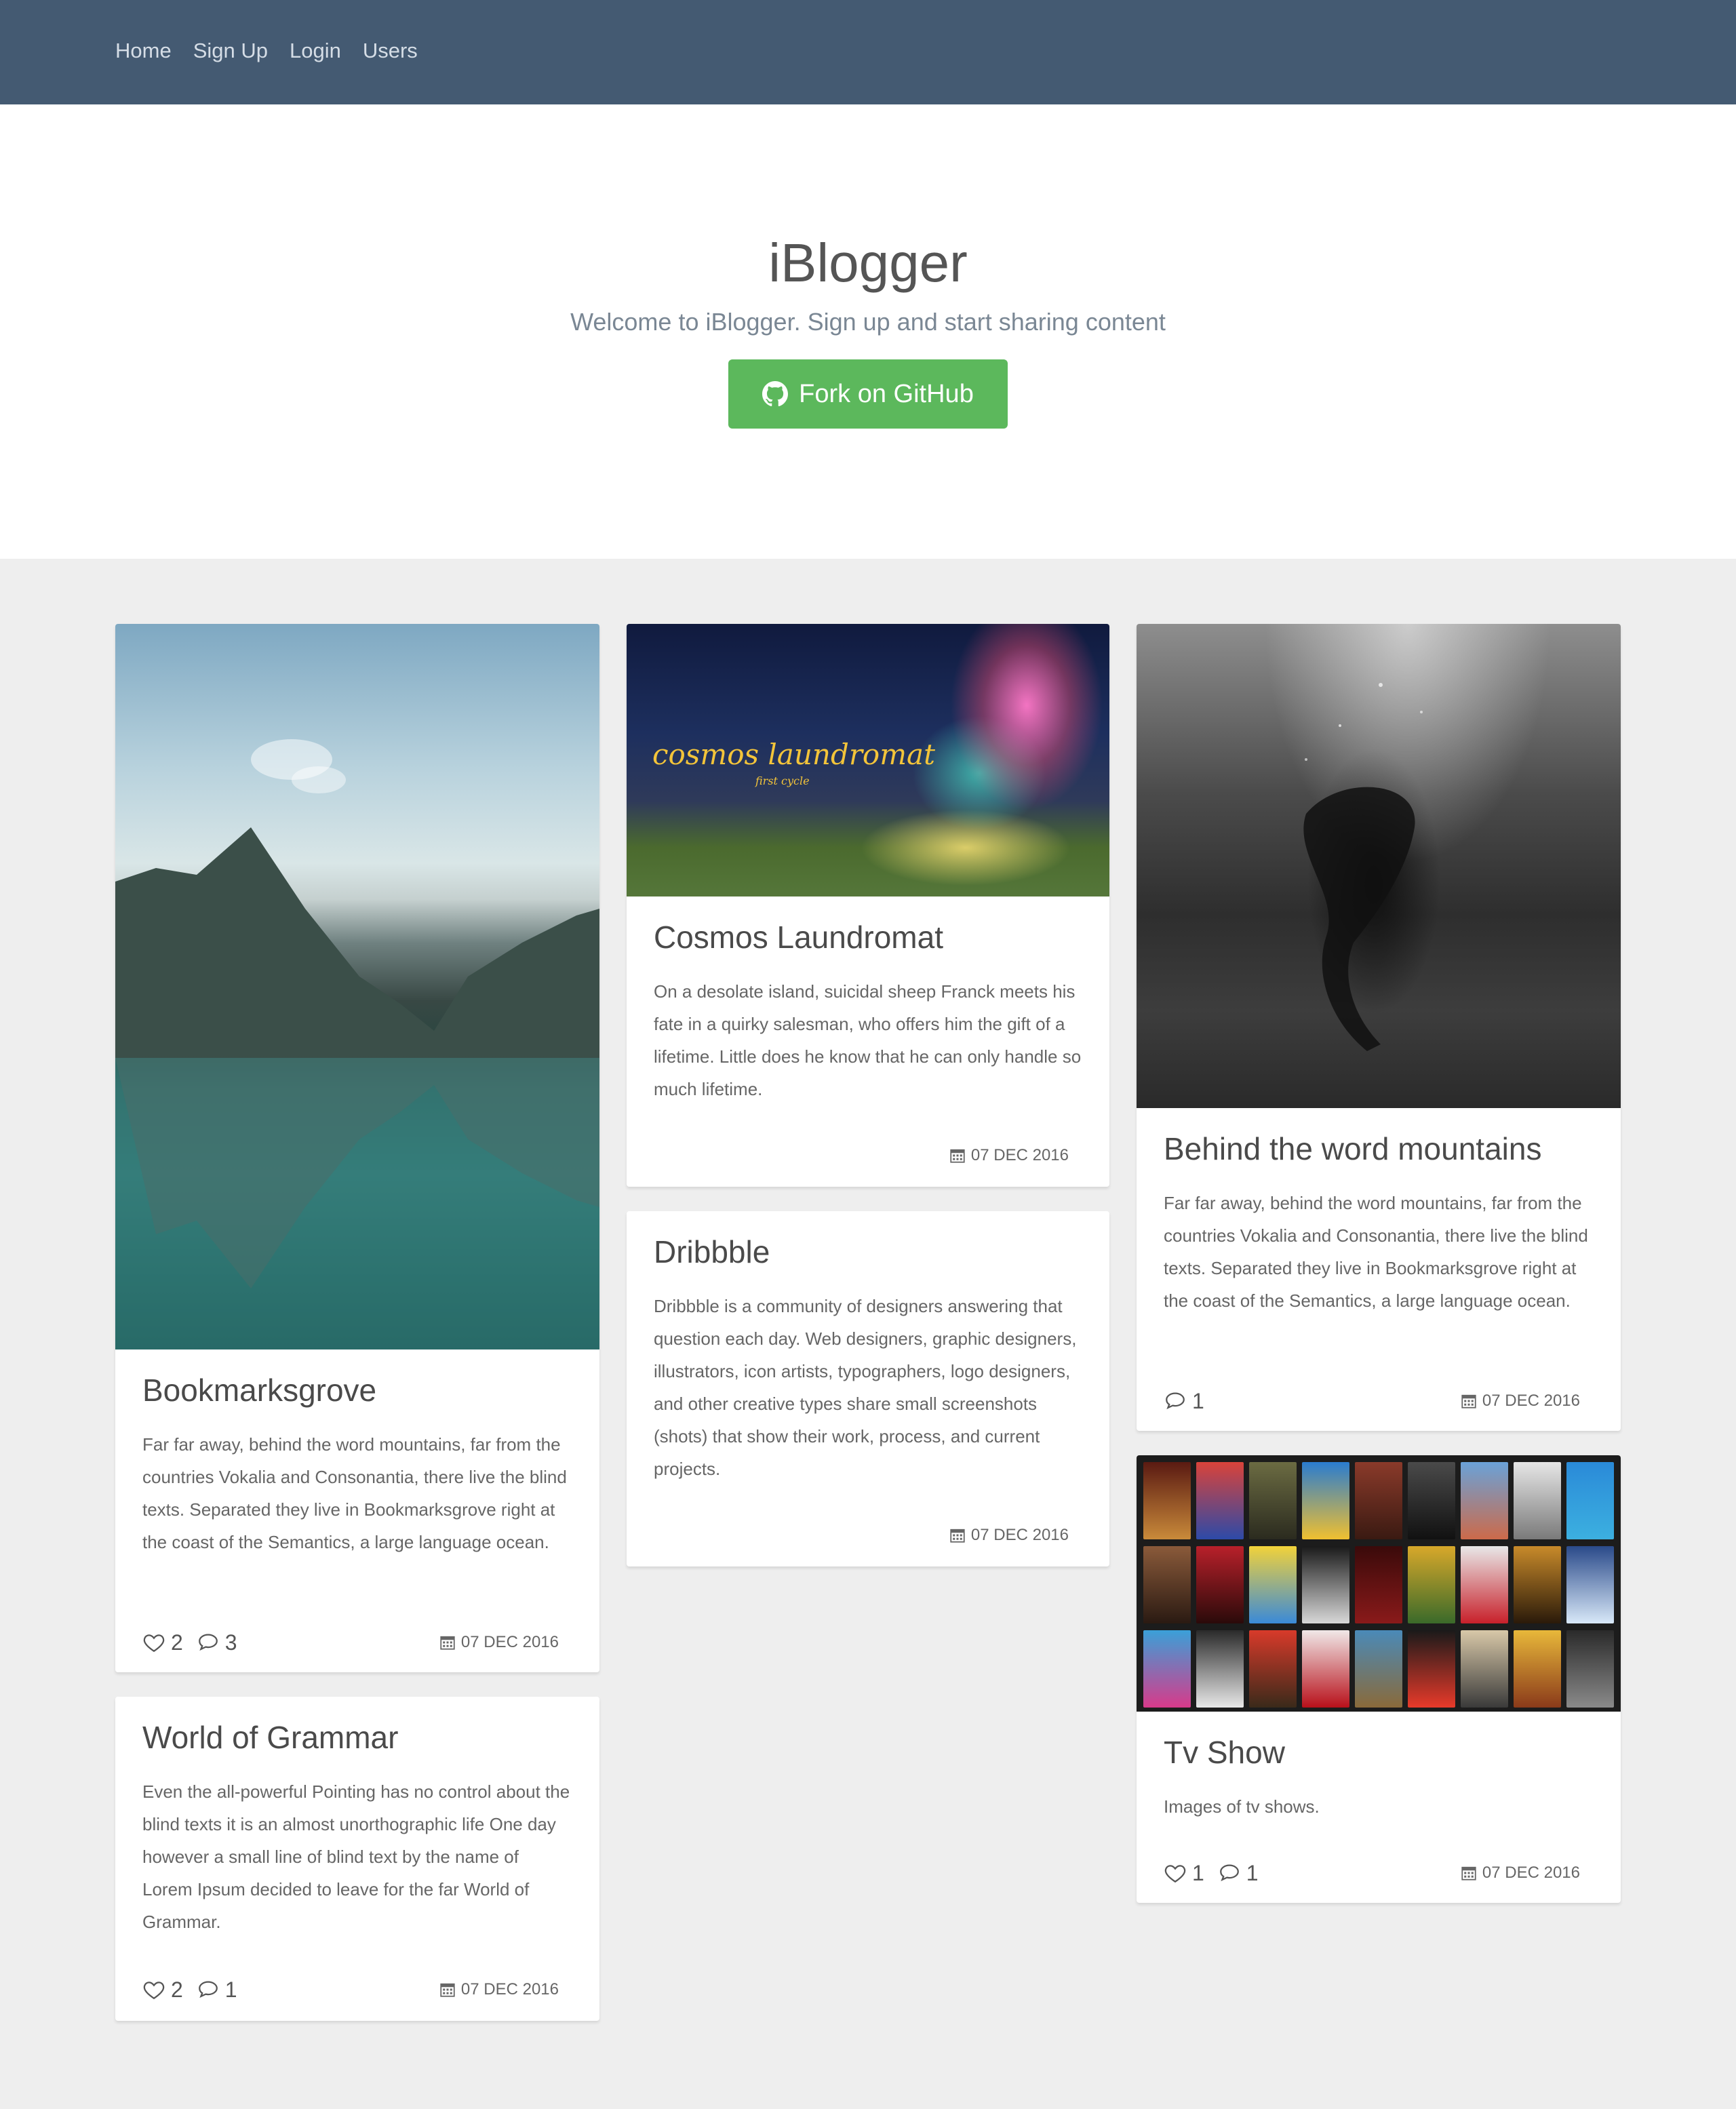 The width and height of the screenshot is (1736, 2109). I want to click on post-image-cosmos-laundromat: cosmos laundromat first cycle, so click(868, 760).